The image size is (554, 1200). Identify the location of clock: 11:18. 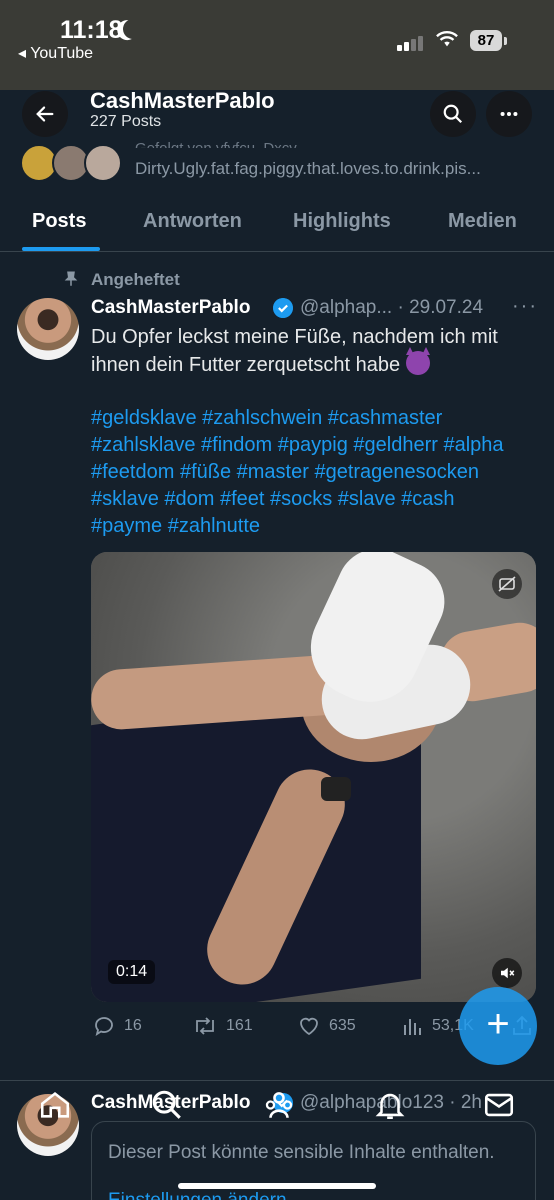
(91, 30).